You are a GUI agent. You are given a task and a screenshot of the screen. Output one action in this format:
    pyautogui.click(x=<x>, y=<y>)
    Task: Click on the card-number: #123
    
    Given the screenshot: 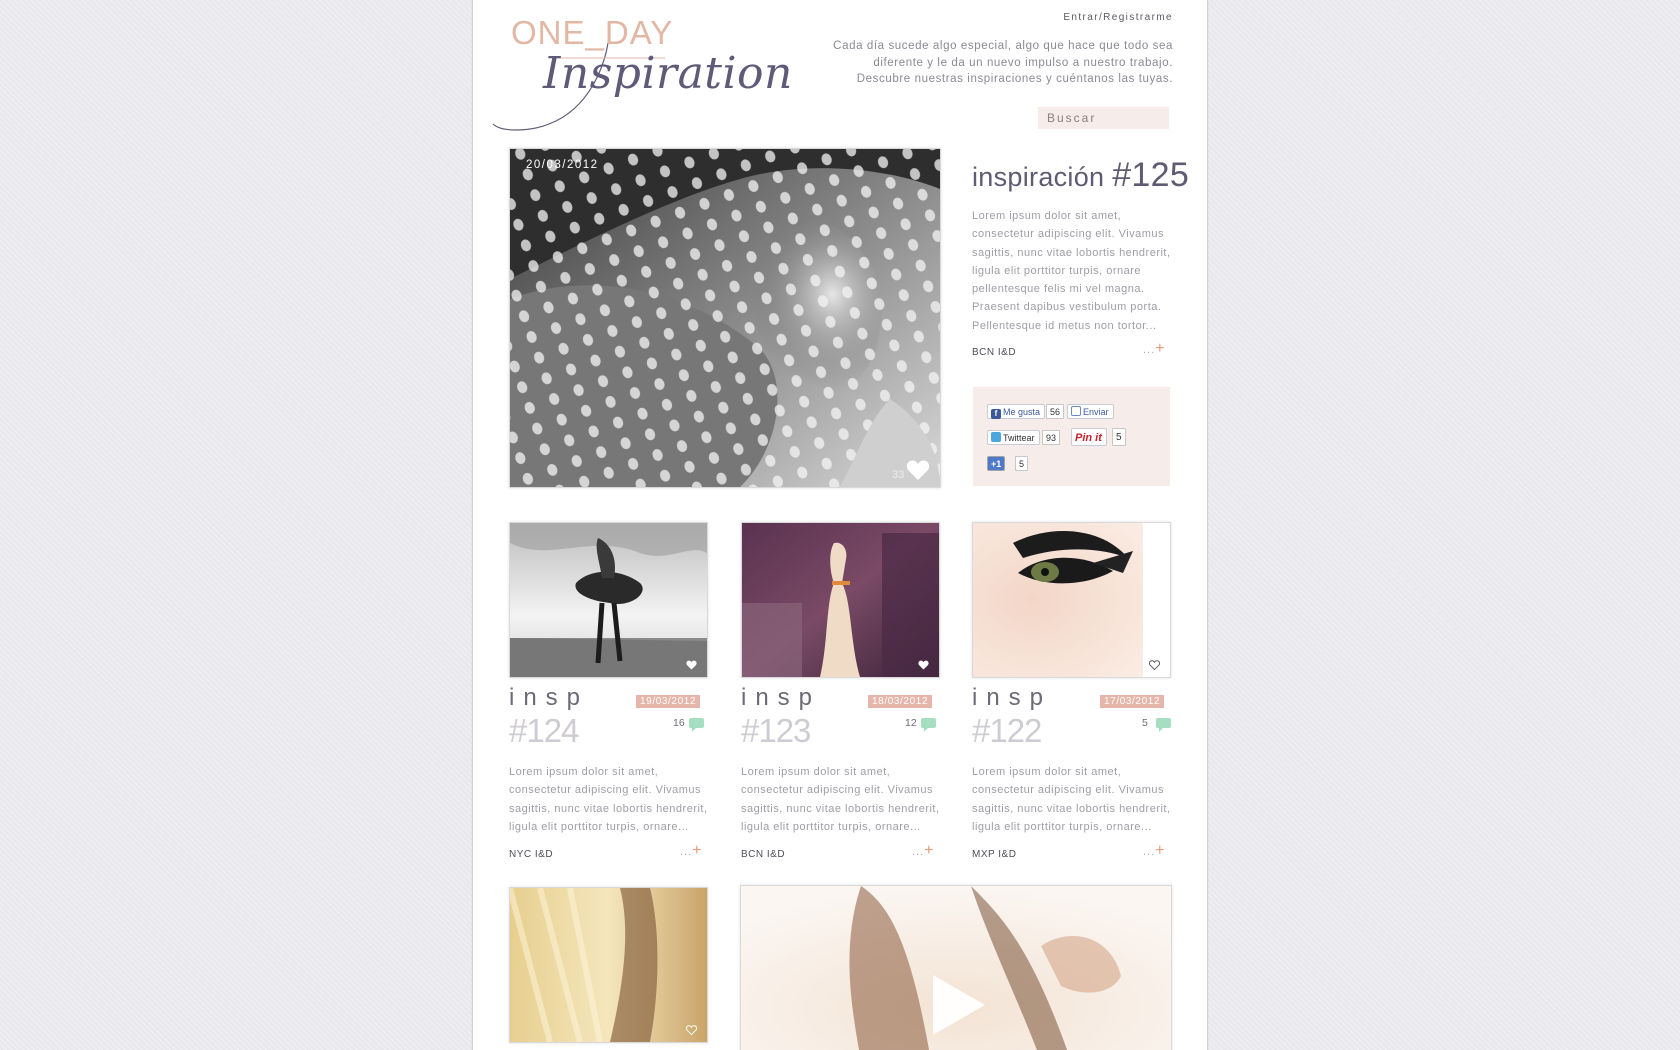 What is the action you would take?
    pyautogui.click(x=776, y=731)
    